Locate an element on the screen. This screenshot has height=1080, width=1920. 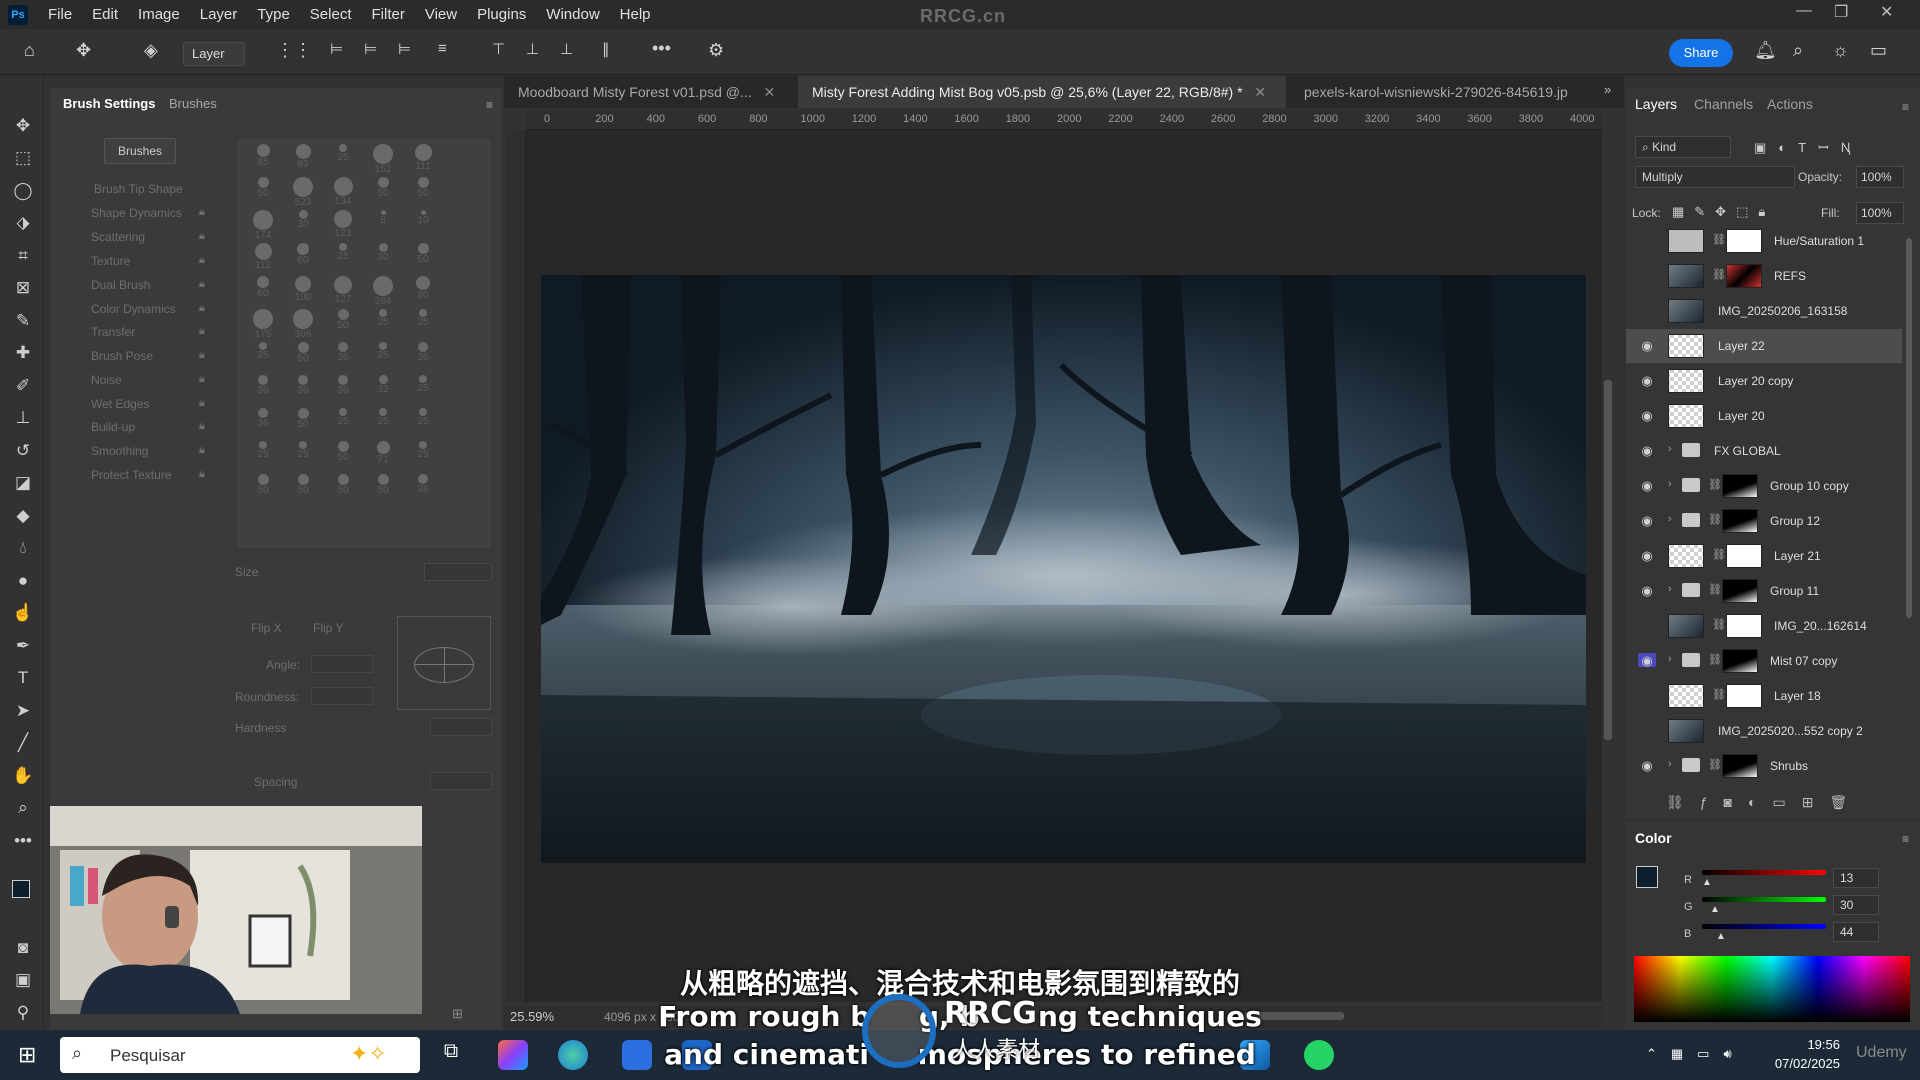
move-tool-icon: ✥ is located at coordinates (83, 50).